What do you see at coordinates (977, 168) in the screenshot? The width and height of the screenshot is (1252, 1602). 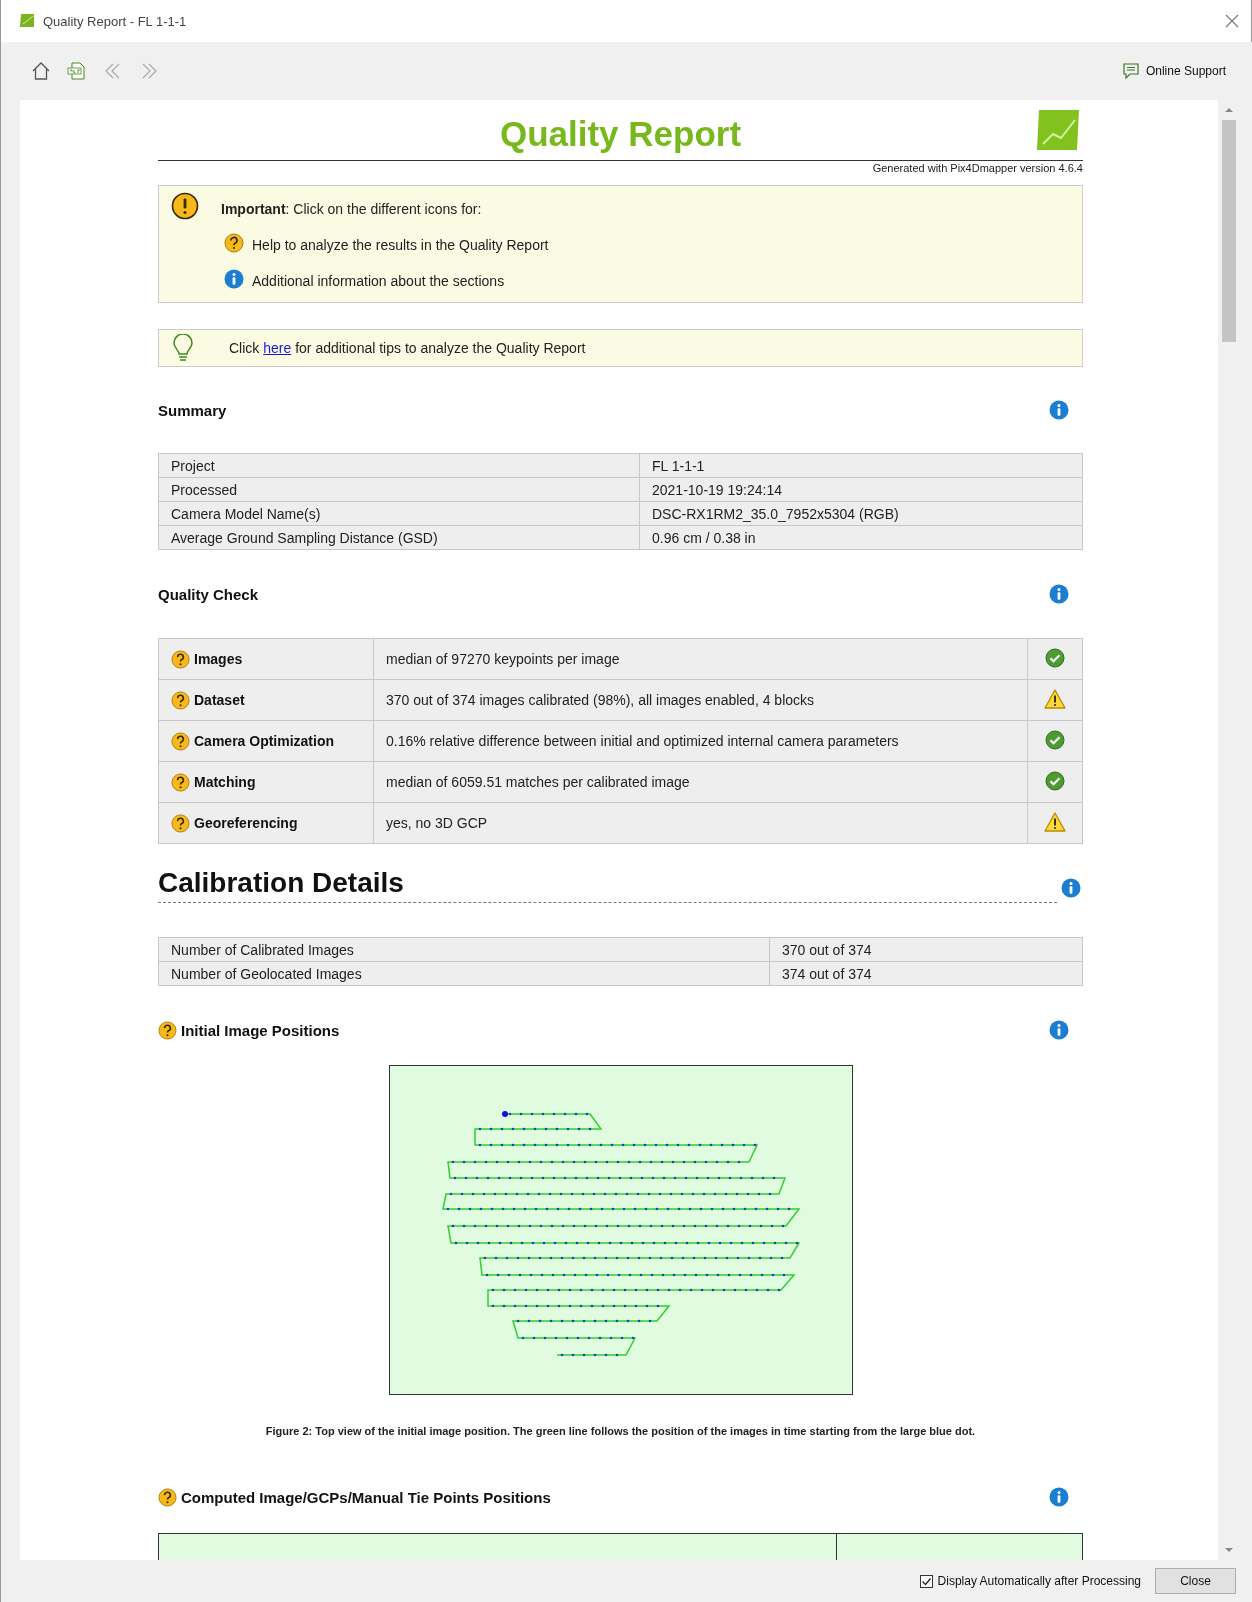 I see `version-note: Generated with Pix4Dmapper version 4.6.4` at bounding box center [977, 168].